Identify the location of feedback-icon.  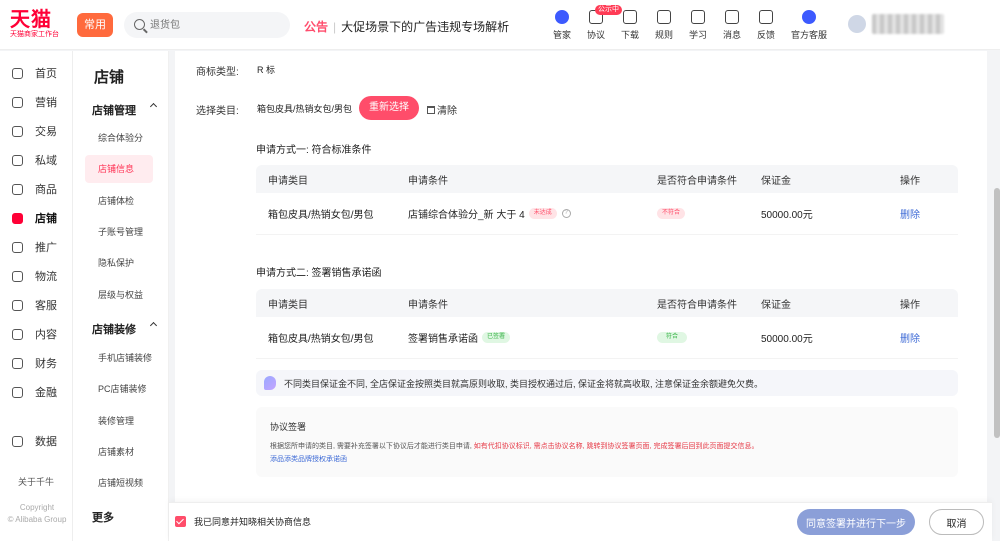
(766, 17).